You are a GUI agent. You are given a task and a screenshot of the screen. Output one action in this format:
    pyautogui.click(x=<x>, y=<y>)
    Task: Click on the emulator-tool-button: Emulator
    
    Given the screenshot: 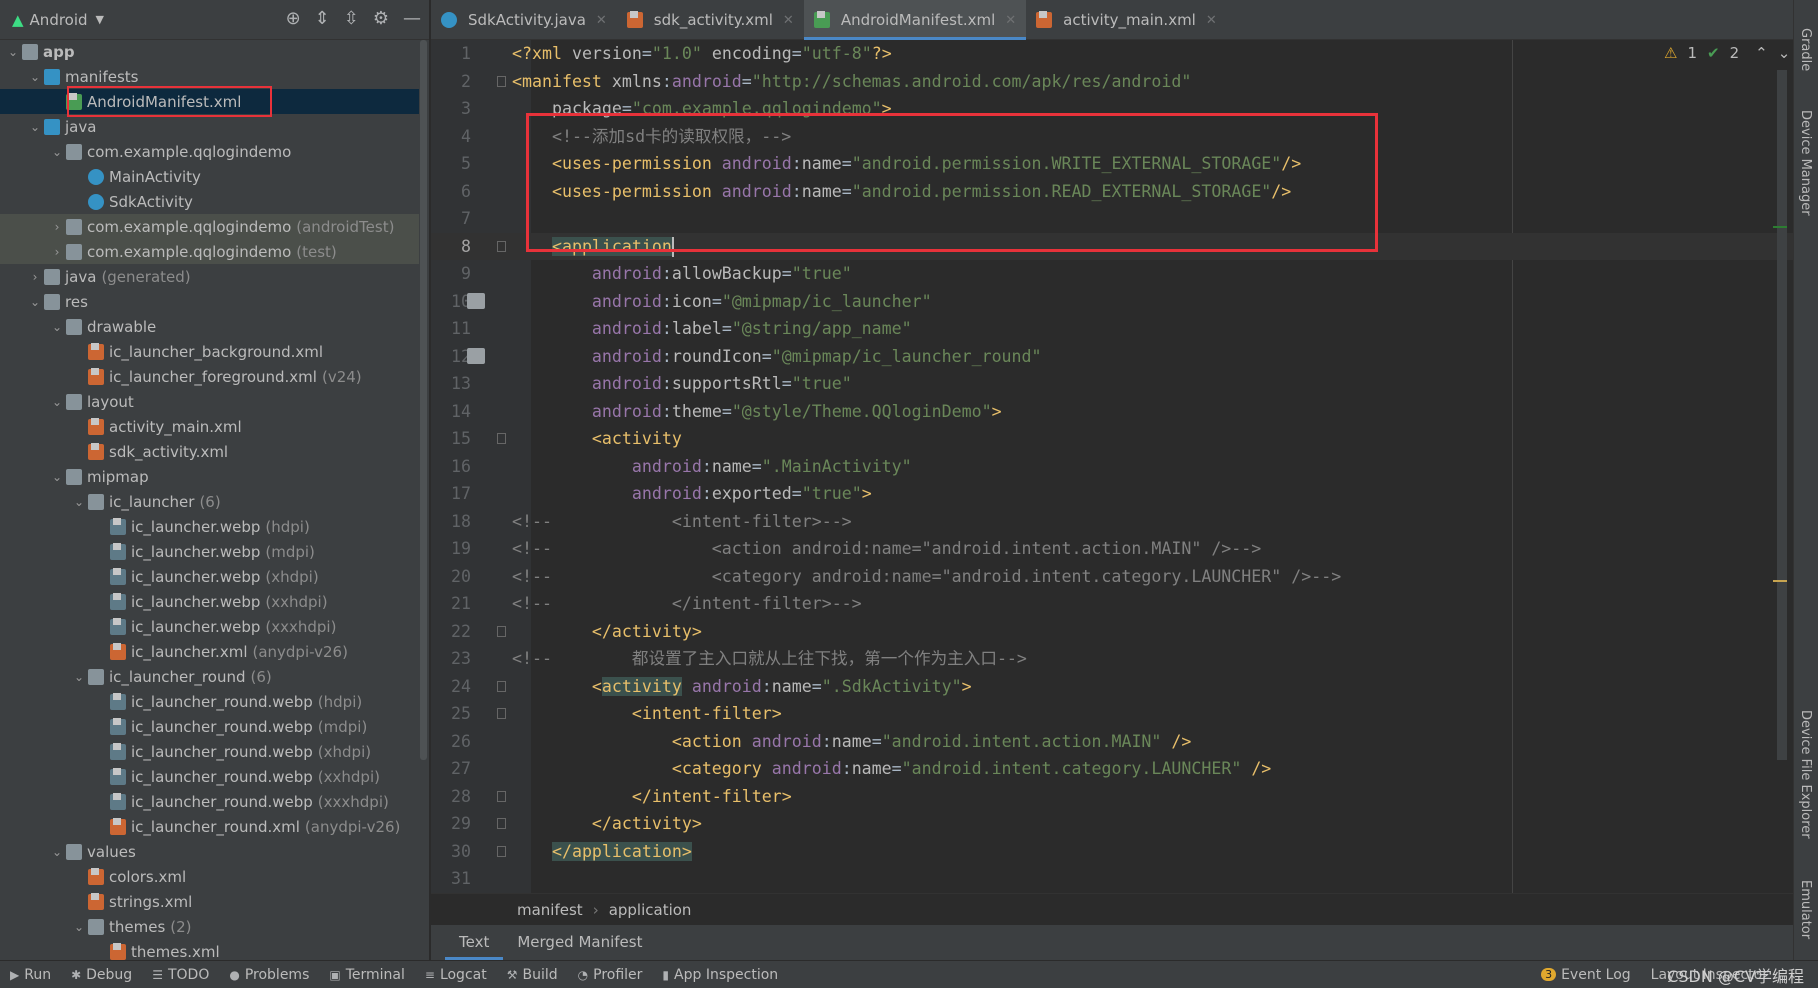 What is the action you would take?
    pyautogui.click(x=1805, y=909)
    